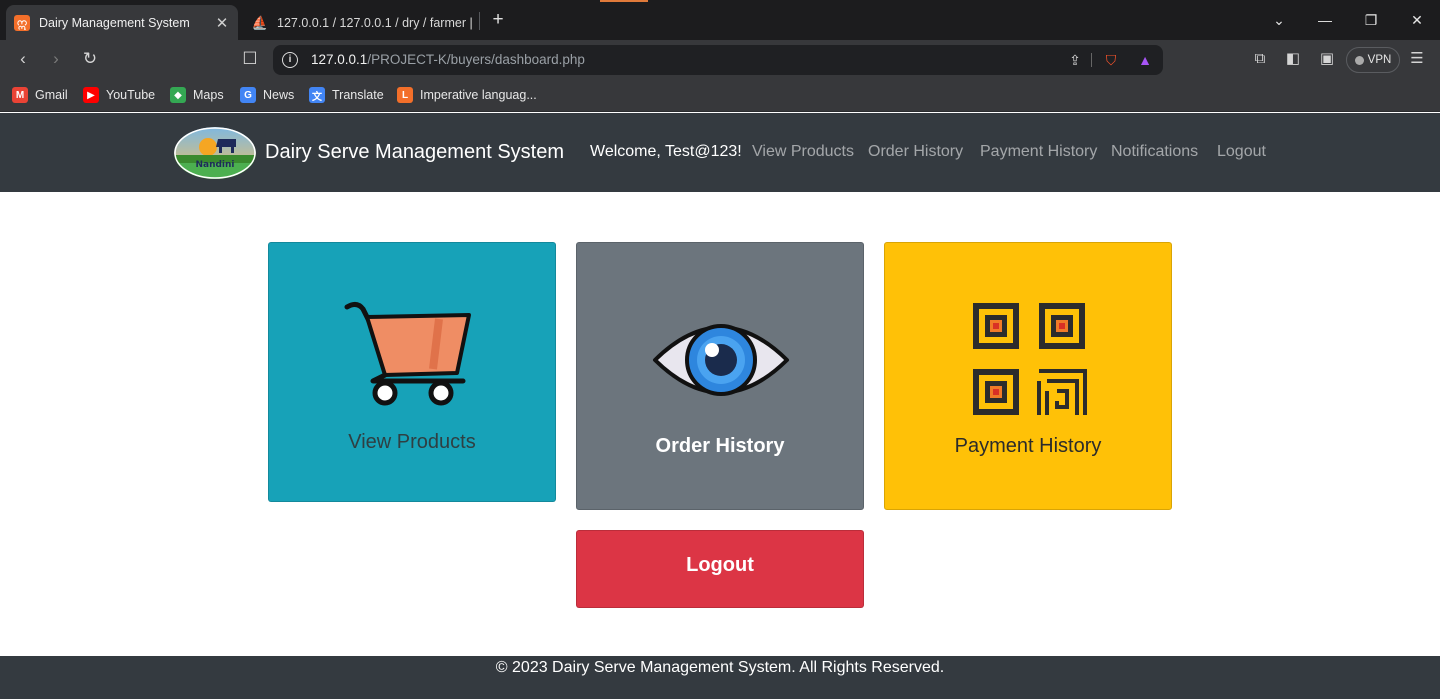 This screenshot has height=699, width=1440. I want to click on bookmark-translate: 文 Translate, so click(346, 95).